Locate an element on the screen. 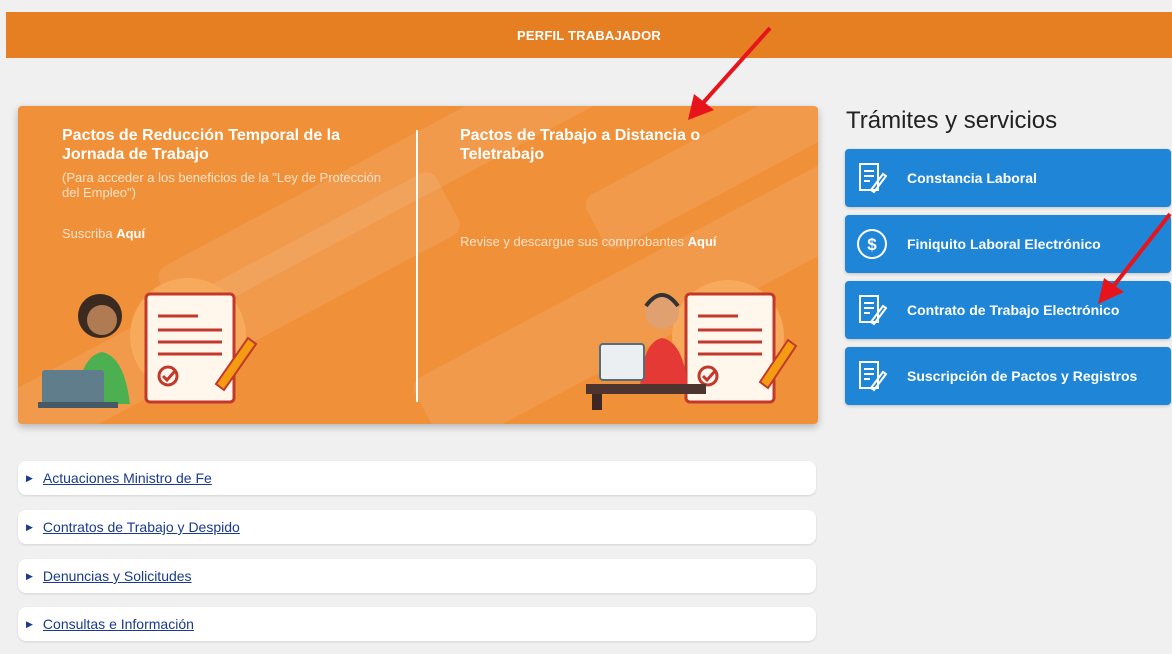 This screenshot has height=654, width=1172. accordion-item-denuncias: ▶ Denuncias y Solicitudes is located at coordinates (417, 576).